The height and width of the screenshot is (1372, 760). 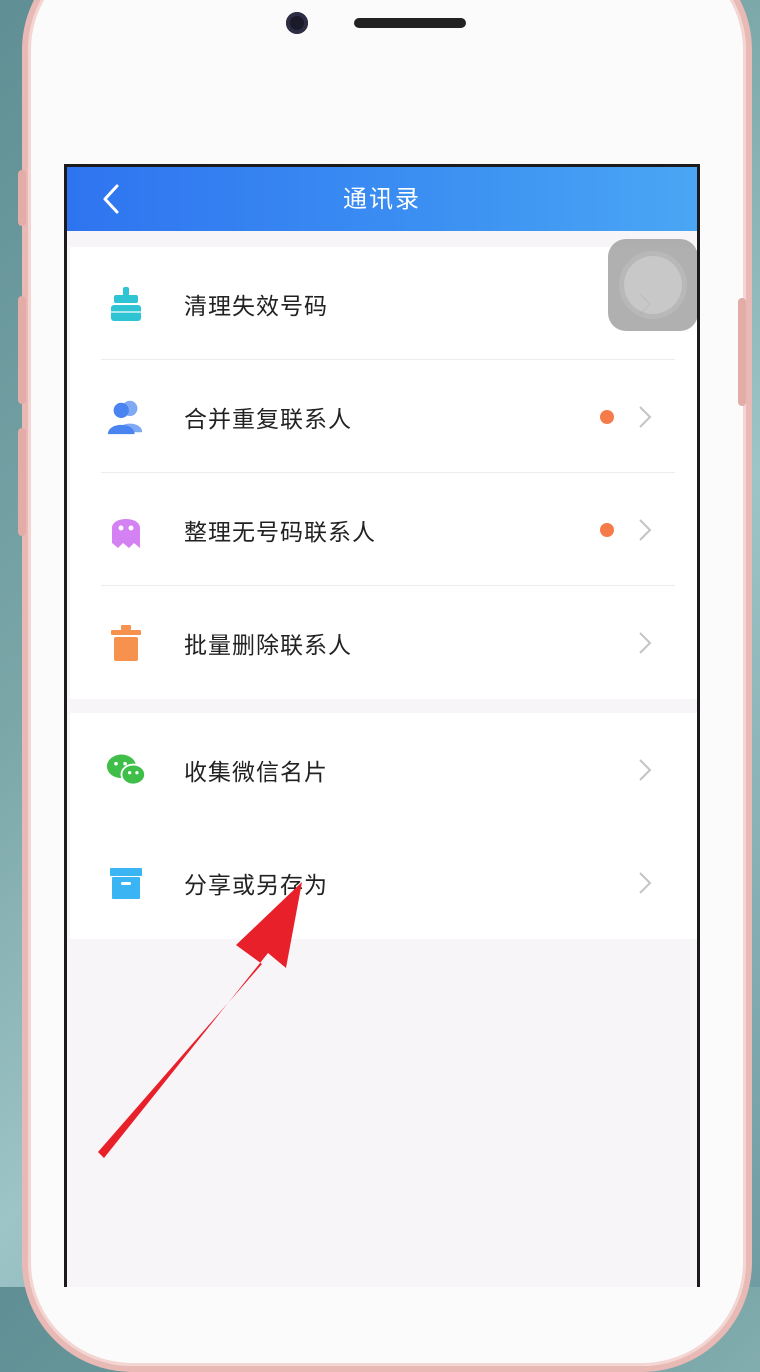 I want to click on list-item-label: 清理失效号码, so click(x=256, y=306).